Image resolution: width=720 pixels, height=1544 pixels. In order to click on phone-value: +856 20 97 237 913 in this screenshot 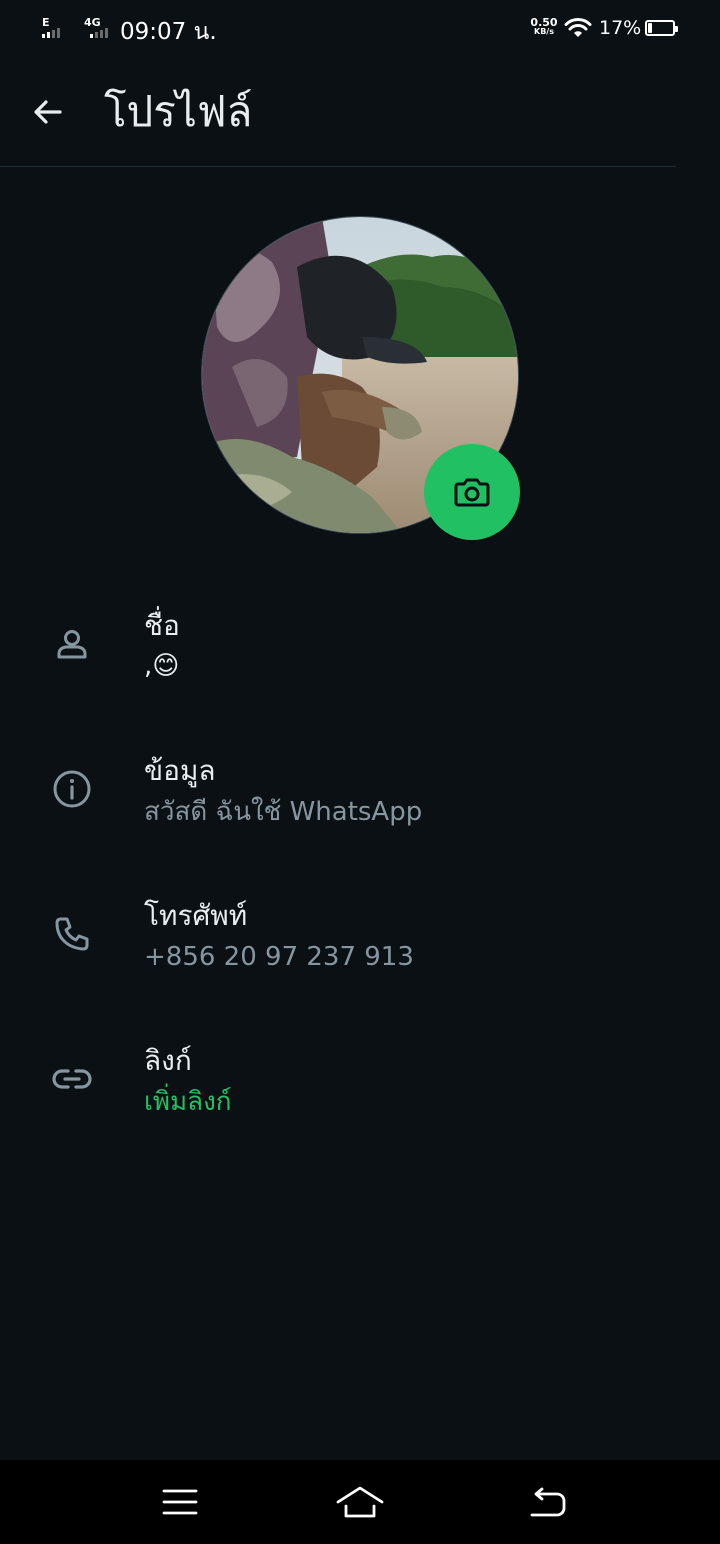, I will do `click(279, 957)`.